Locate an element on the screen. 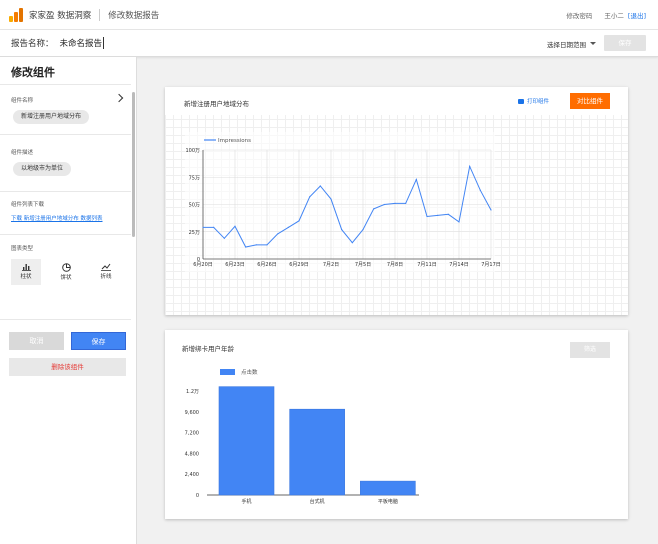 This screenshot has width=658, height=544. delete-widget-button: 删除该组件 is located at coordinates (67, 367).